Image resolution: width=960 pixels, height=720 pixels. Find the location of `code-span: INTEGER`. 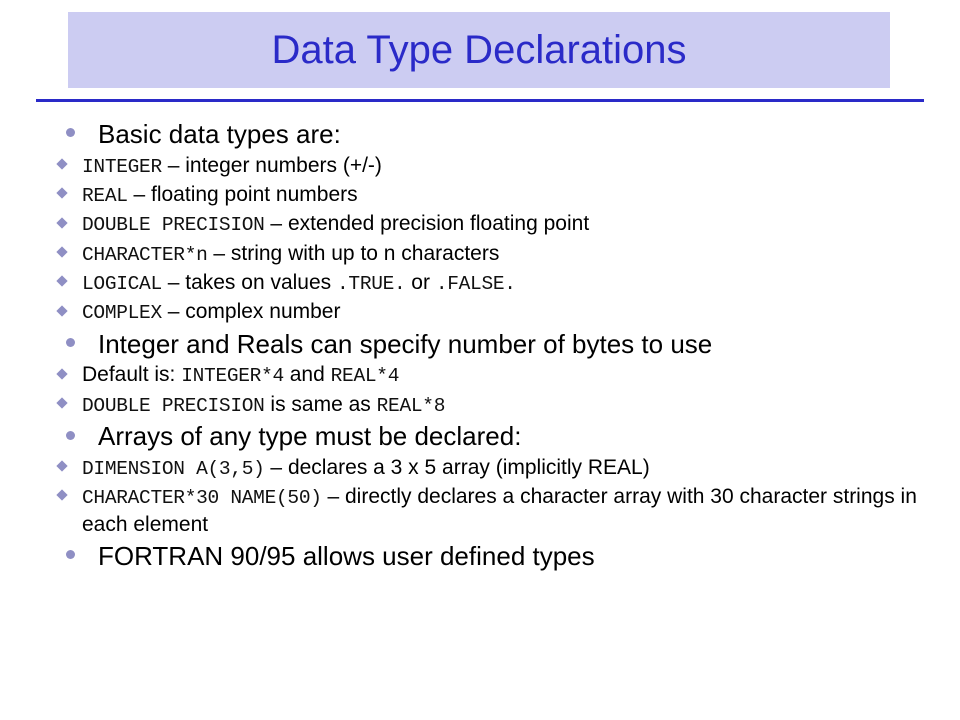

code-span: INTEGER is located at coordinates (122, 166).